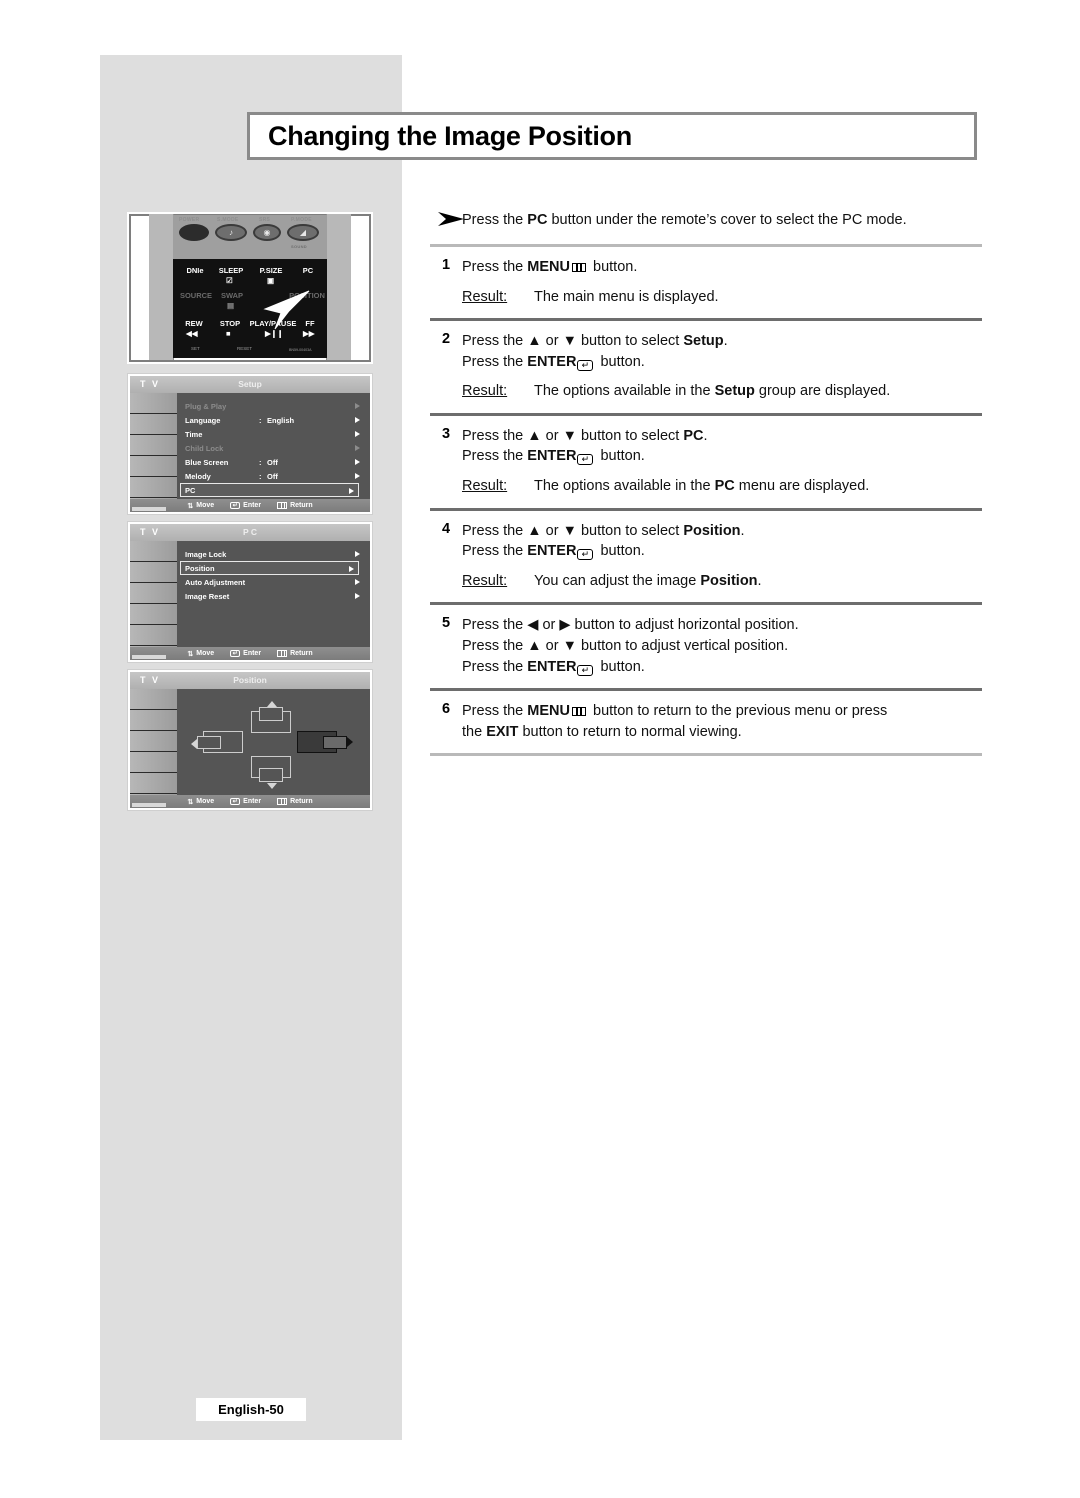 The image size is (1080, 1498). Describe the element at coordinates (271, 773) in the screenshot. I see `down-position-icon` at that location.